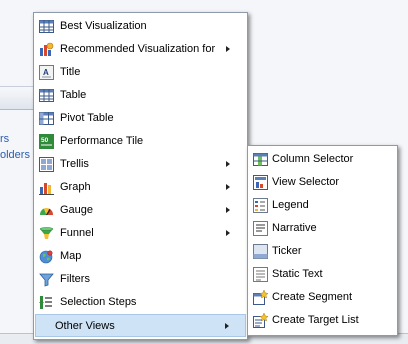  What do you see at coordinates (260, 182) in the screenshot?
I see `view-selector-icon` at bounding box center [260, 182].